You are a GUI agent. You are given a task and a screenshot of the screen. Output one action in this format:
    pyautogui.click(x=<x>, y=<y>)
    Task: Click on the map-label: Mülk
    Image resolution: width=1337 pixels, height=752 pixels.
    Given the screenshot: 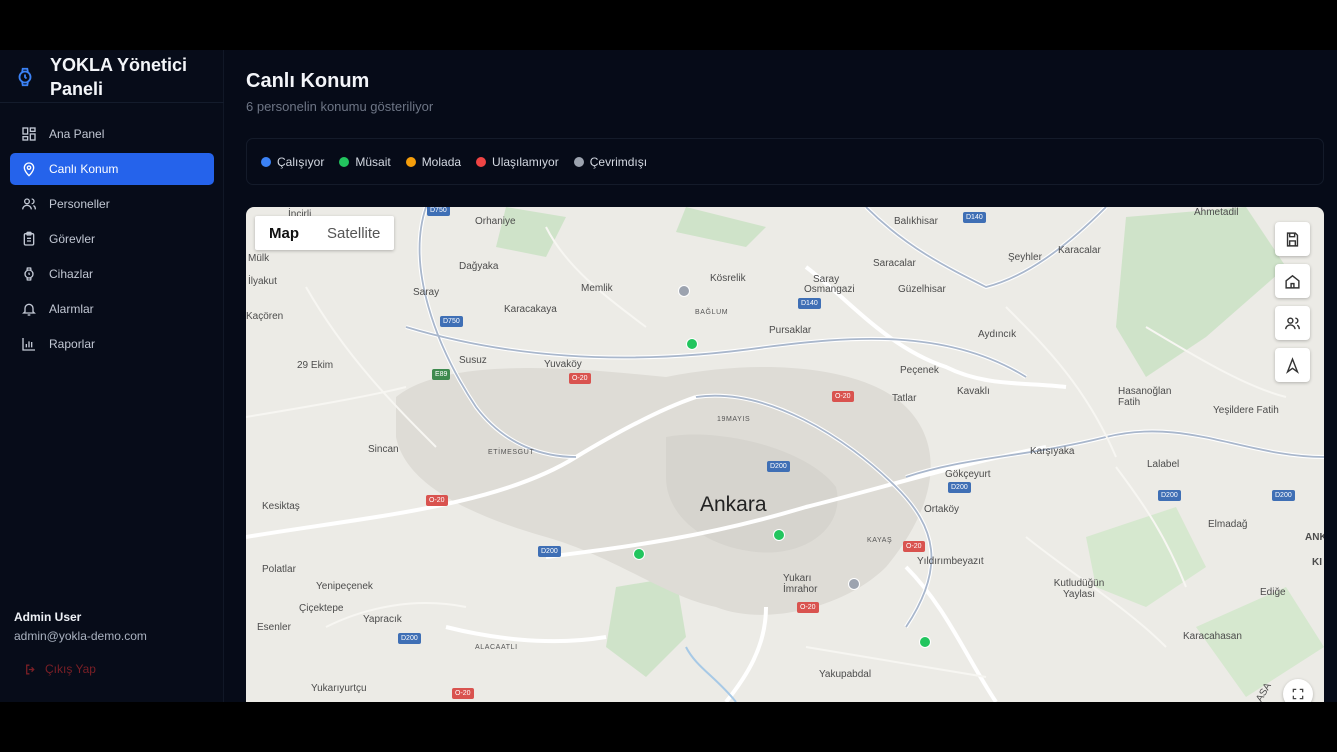 What is the action you would take?
    pyautogui.click(x=259, y=258)
    